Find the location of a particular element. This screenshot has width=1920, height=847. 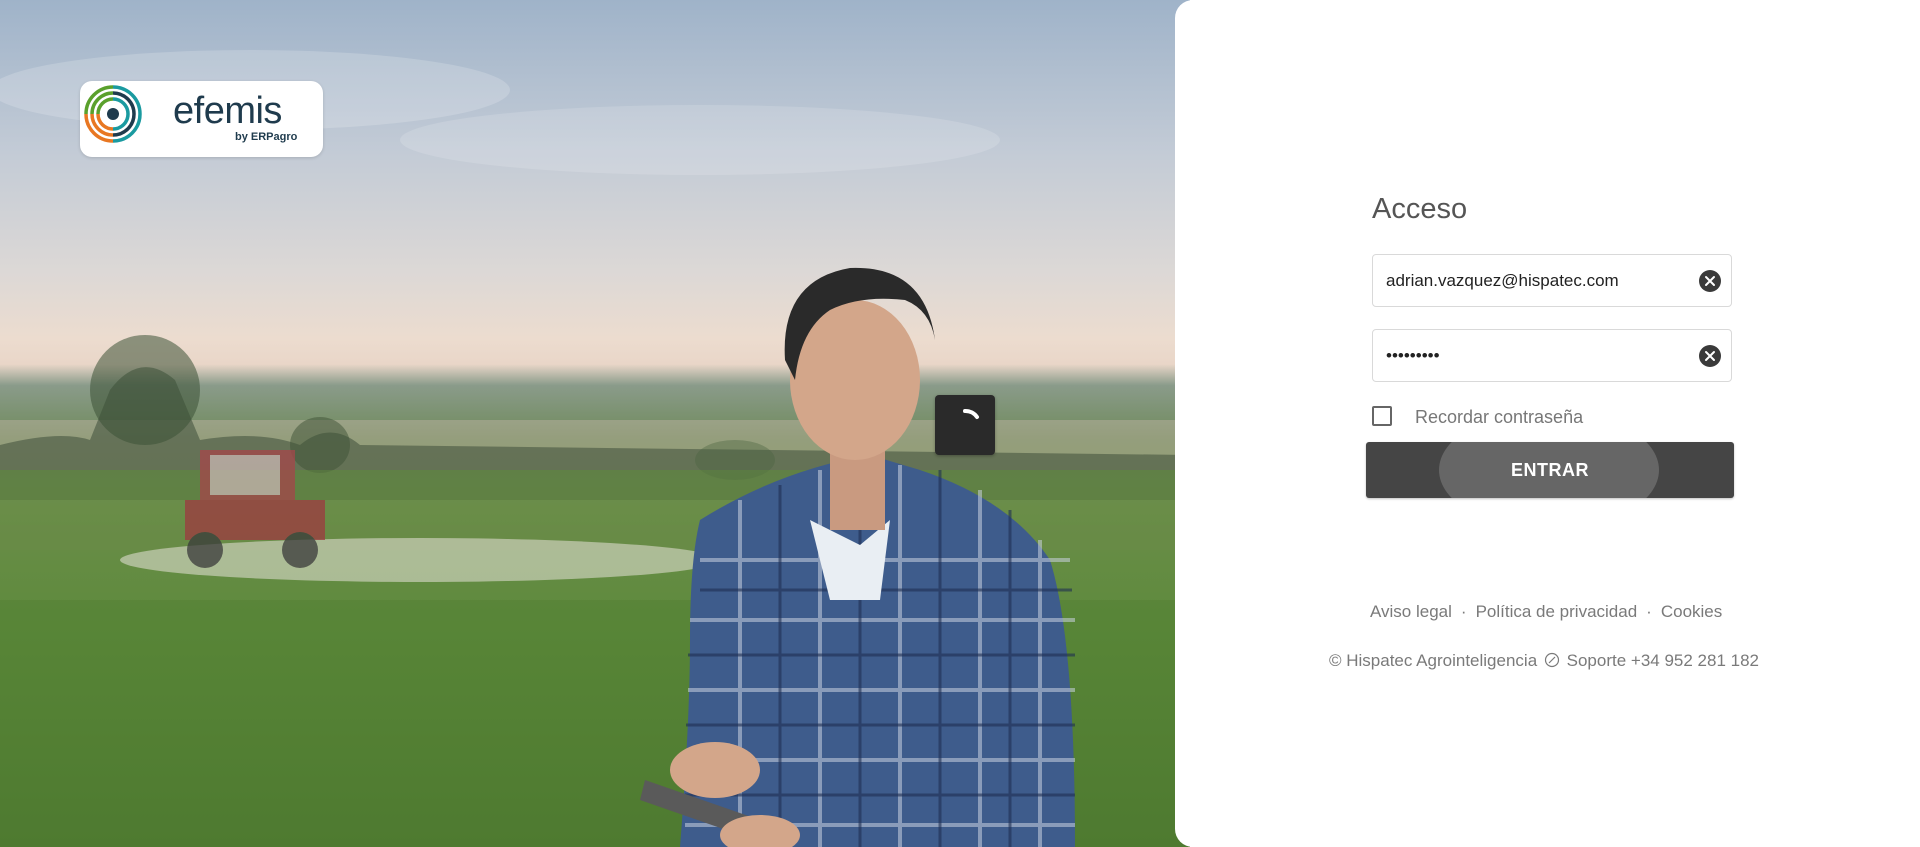

loading-spinner-icon is located at coordinates (971, 414).